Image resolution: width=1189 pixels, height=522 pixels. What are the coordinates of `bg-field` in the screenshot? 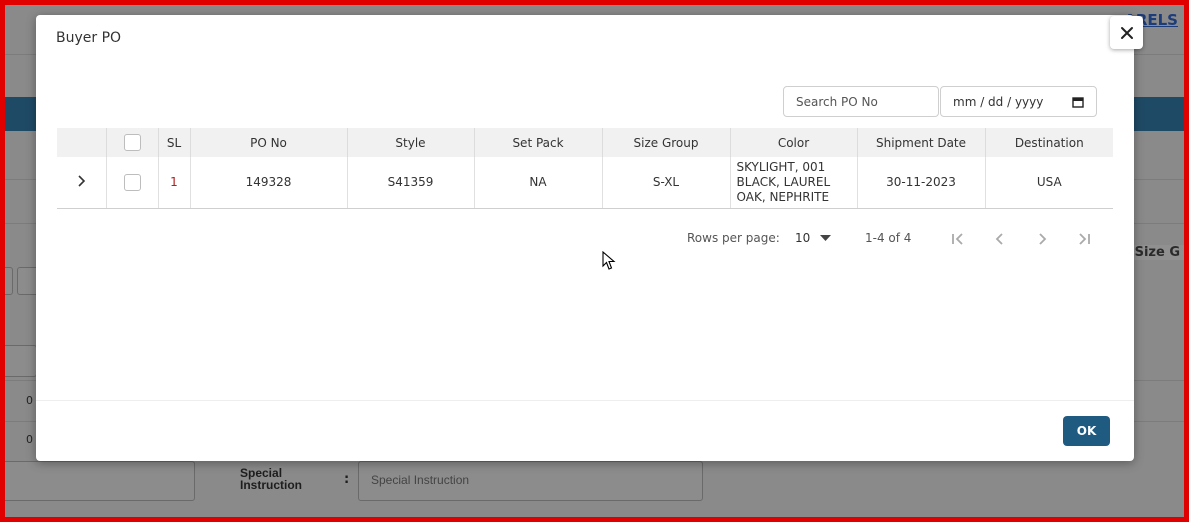 It's located at (9, 281).